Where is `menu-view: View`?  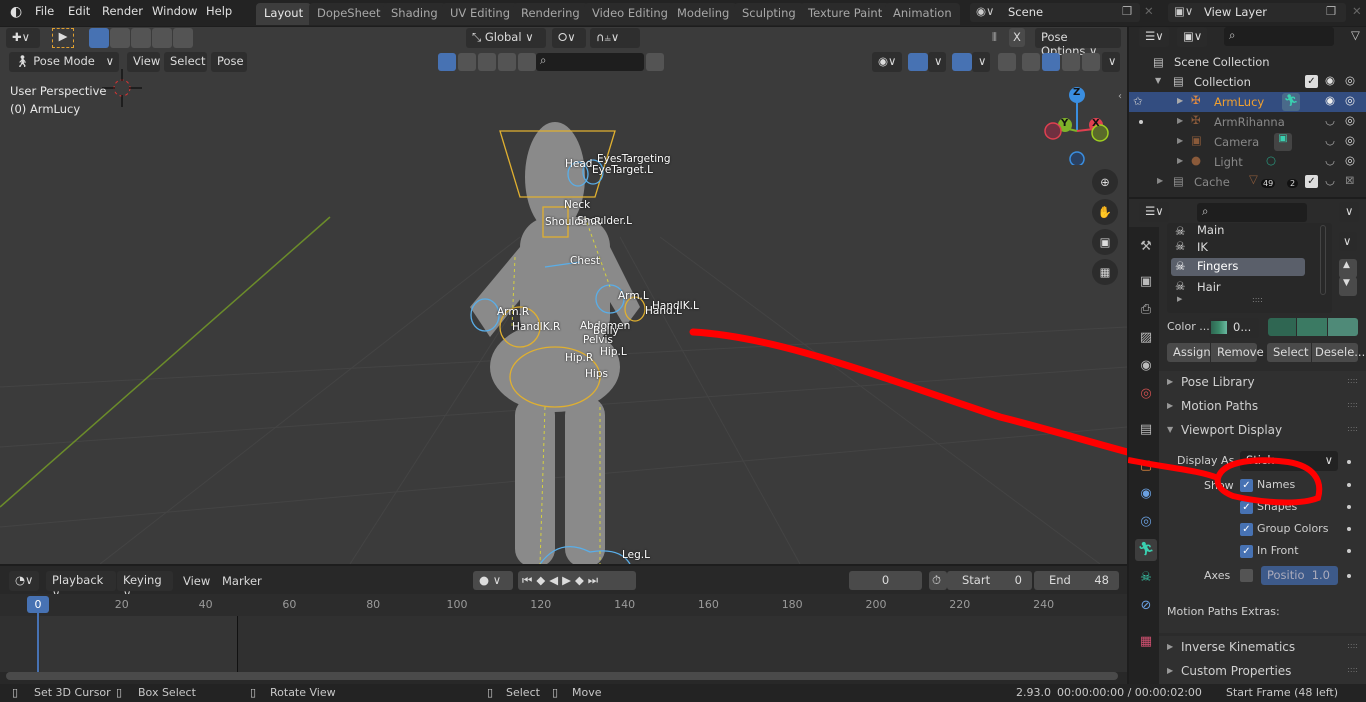
menu-view: View is located at coordinates (143, 62).